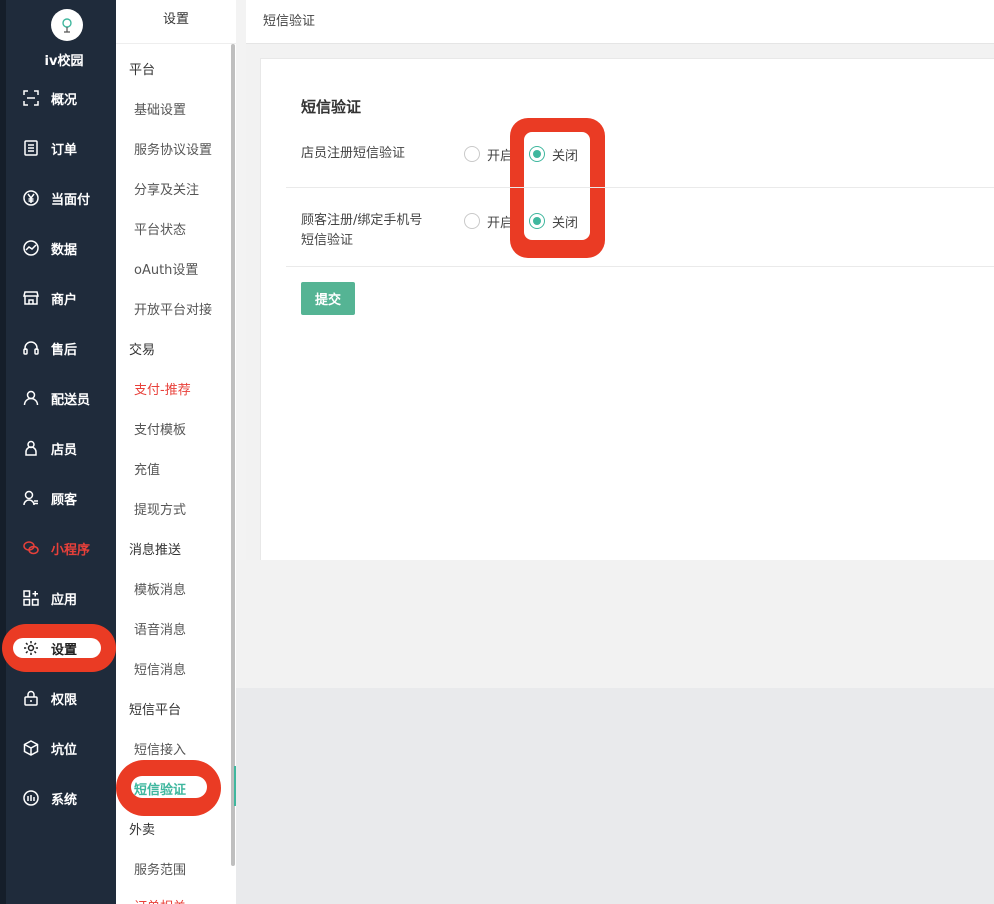 The width and height of the screenshot is (994, 904). Describe the element at coordinates (537, 221) in the screenshot. I see `customer-sms-off-radio` at that location.